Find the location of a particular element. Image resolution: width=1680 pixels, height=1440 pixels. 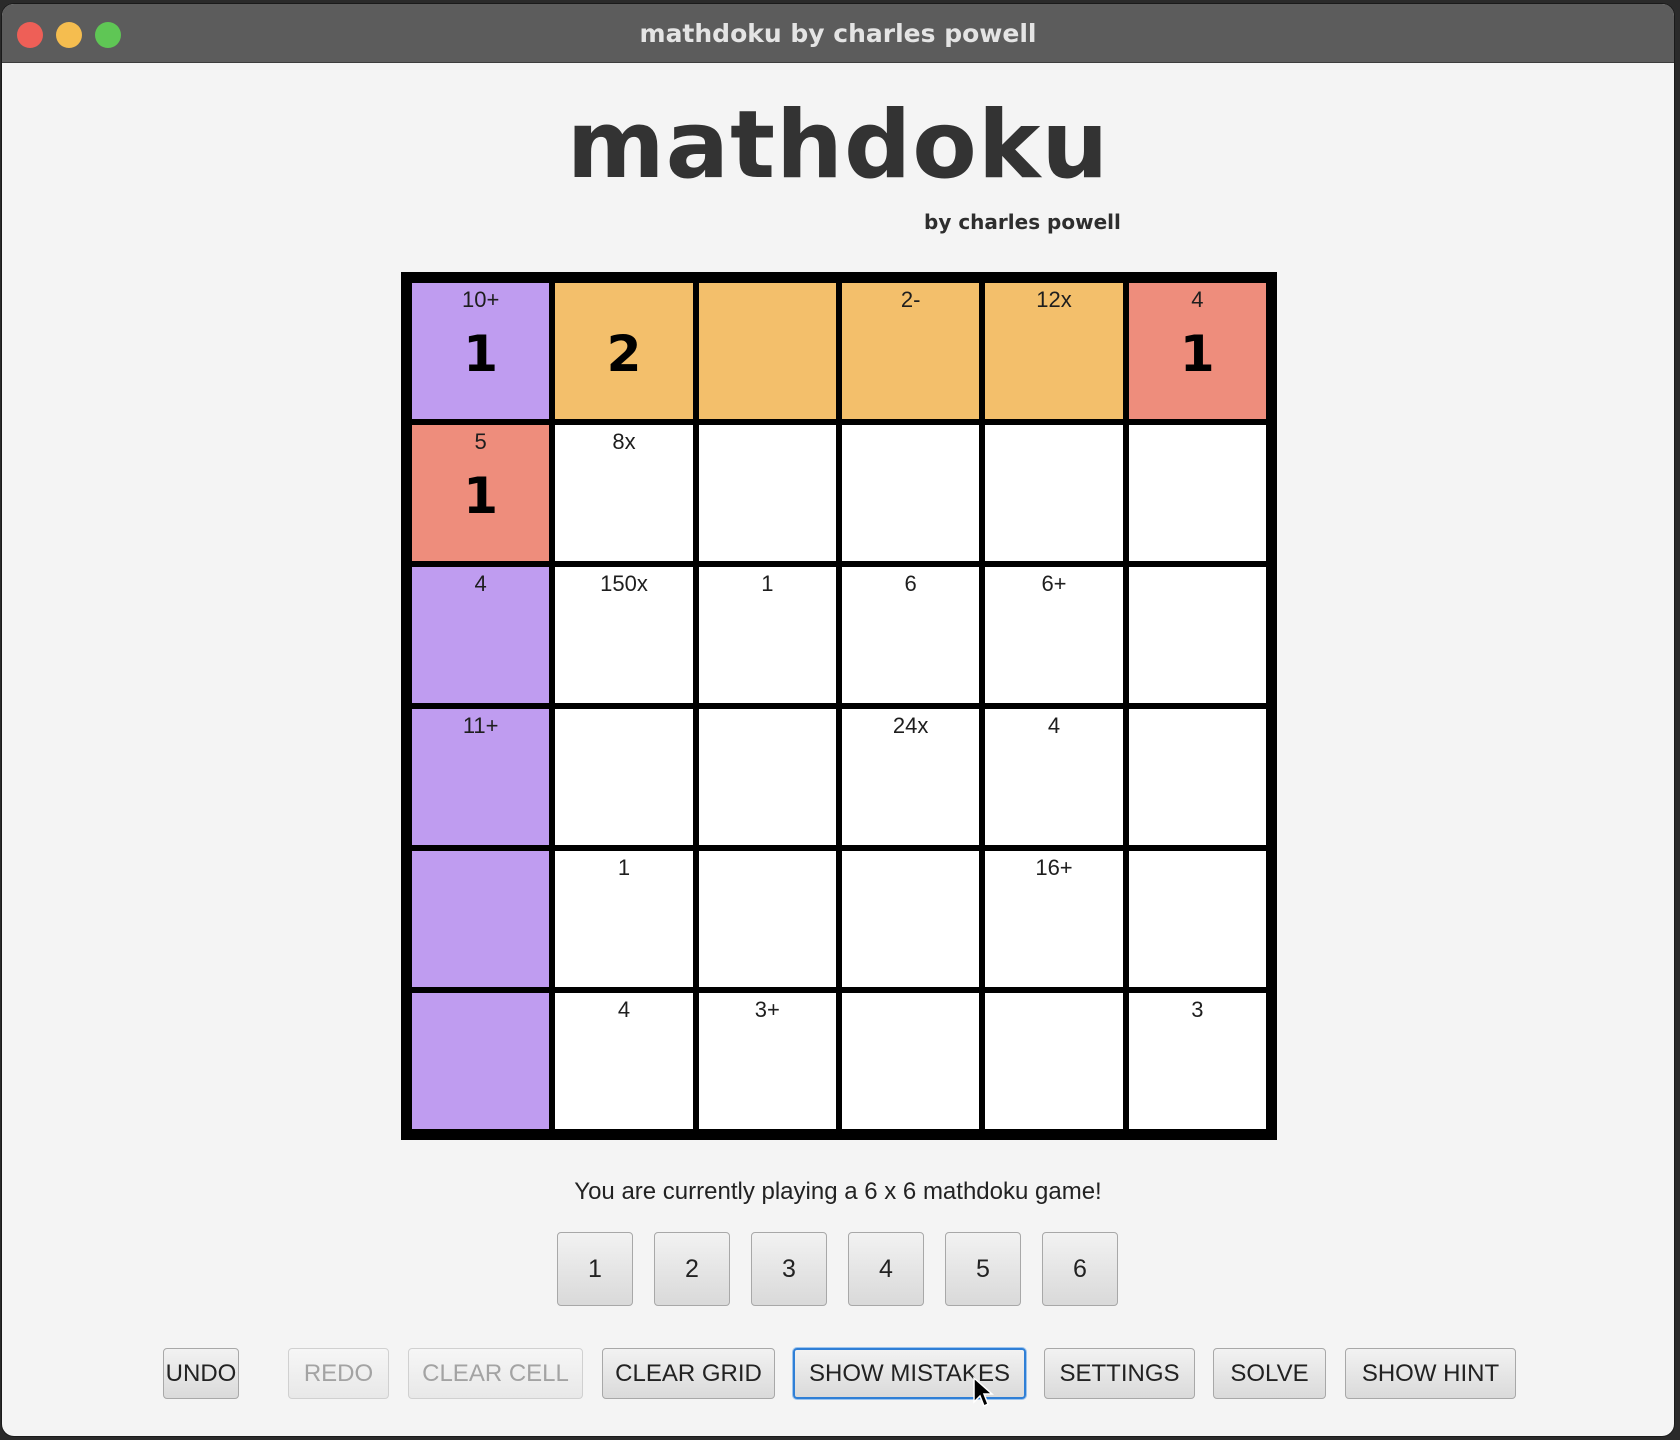

cage-clue: 8x is located at coordinates (624, 441).